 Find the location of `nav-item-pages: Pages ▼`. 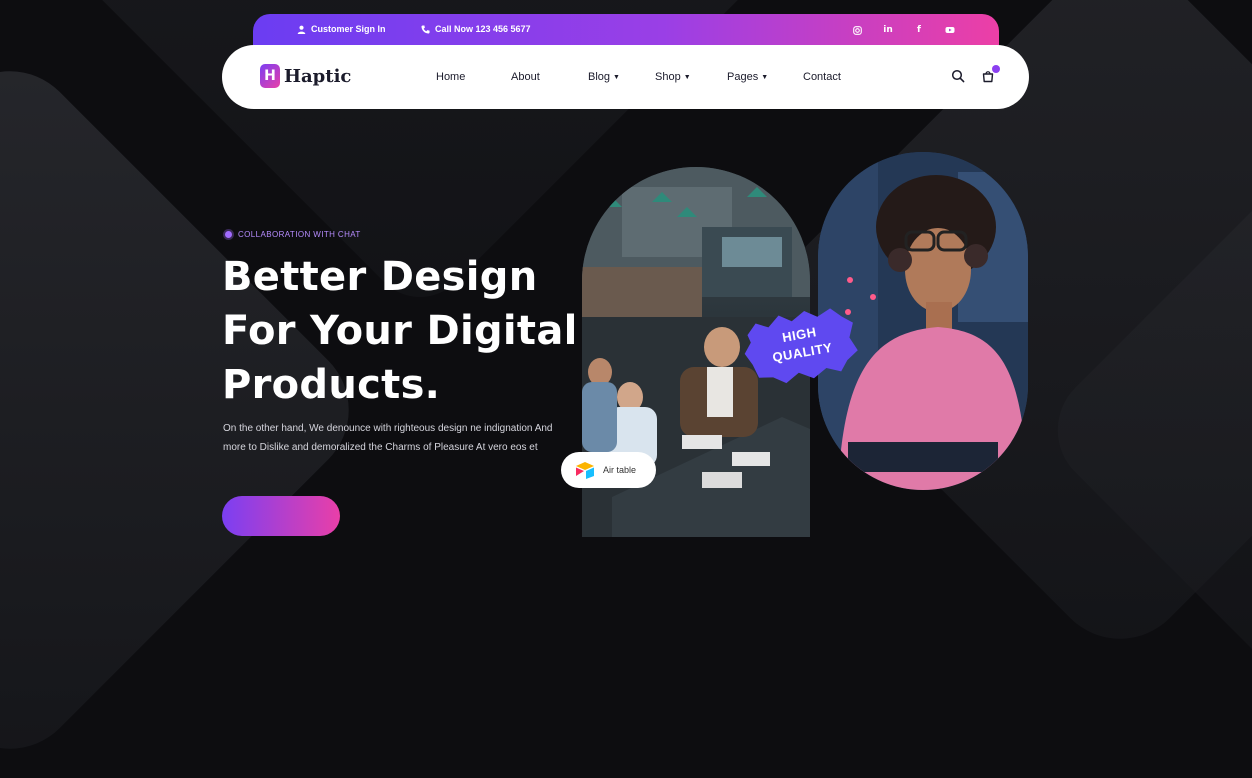

nav-item-pages: Pages ▼ is located at coordinates (747, 77).